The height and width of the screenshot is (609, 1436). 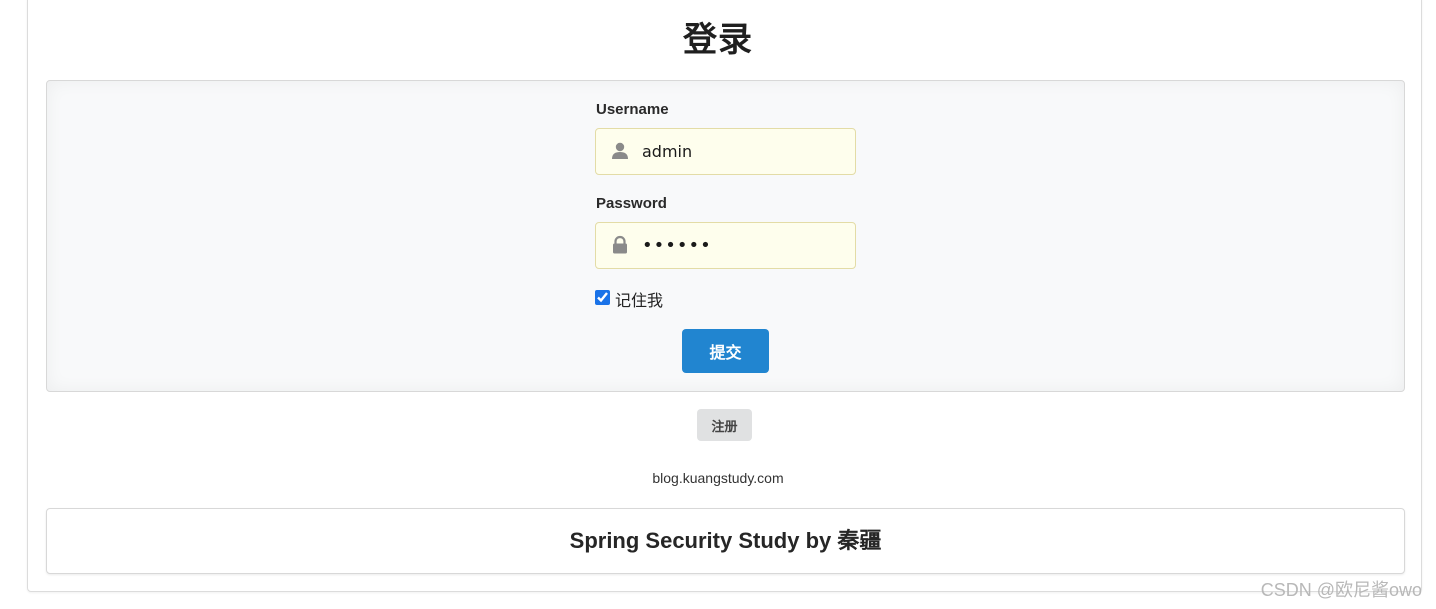 What do you see at coordinates (620, 244) in the screenshot?
I see `lock-icon` at bounding box center [620, 244].